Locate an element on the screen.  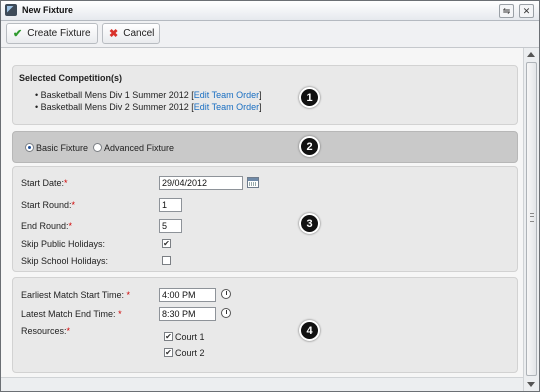
court-2-label: Court 2 is located at coordinates (190, 353).